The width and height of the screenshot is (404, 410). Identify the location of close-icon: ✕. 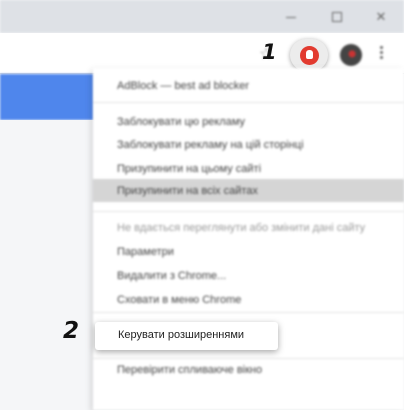
(381, 17).